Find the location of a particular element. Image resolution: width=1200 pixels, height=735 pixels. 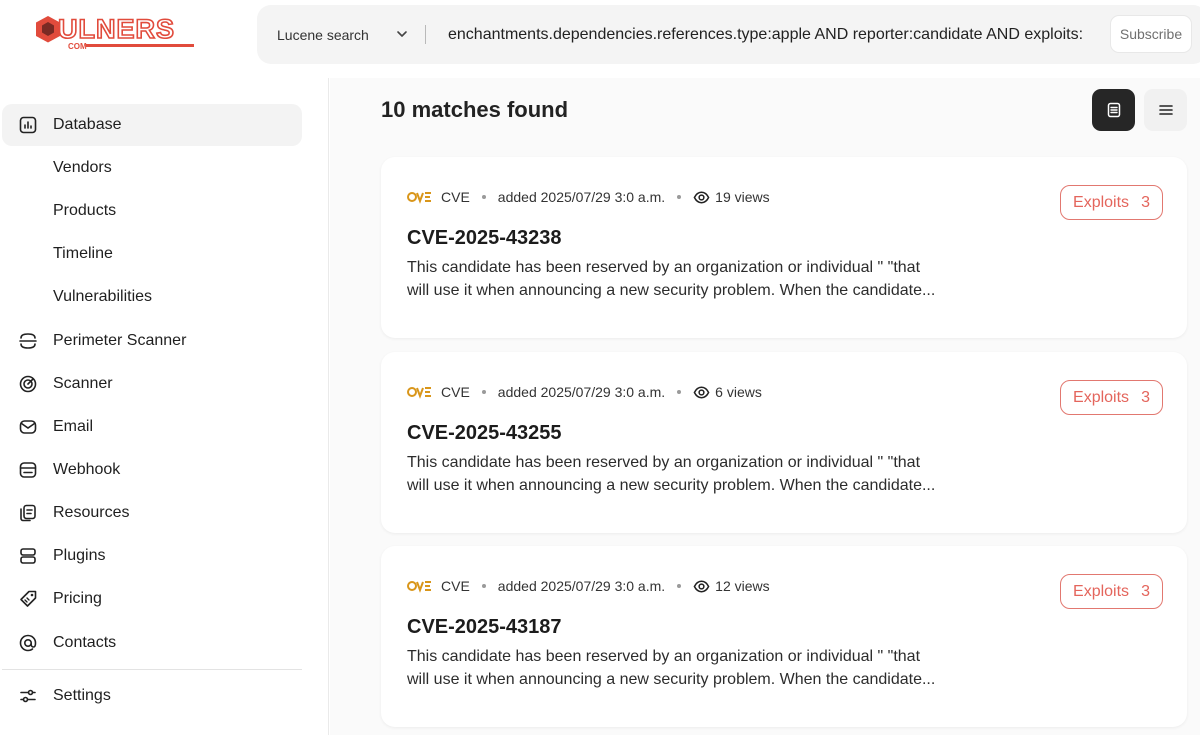

sidebar-item-contacts: Contacts is located at coordinates (152, 643).